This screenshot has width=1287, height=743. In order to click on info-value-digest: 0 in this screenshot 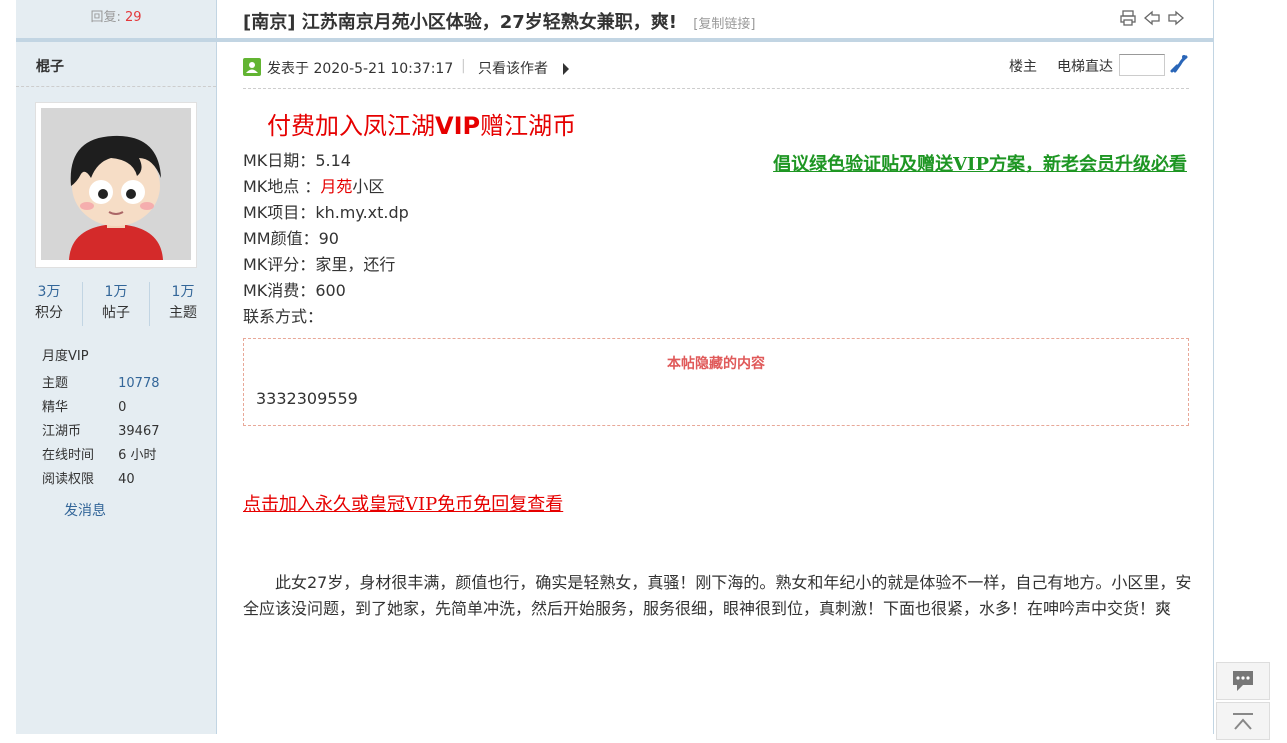, I will do `click(122, 407)`.